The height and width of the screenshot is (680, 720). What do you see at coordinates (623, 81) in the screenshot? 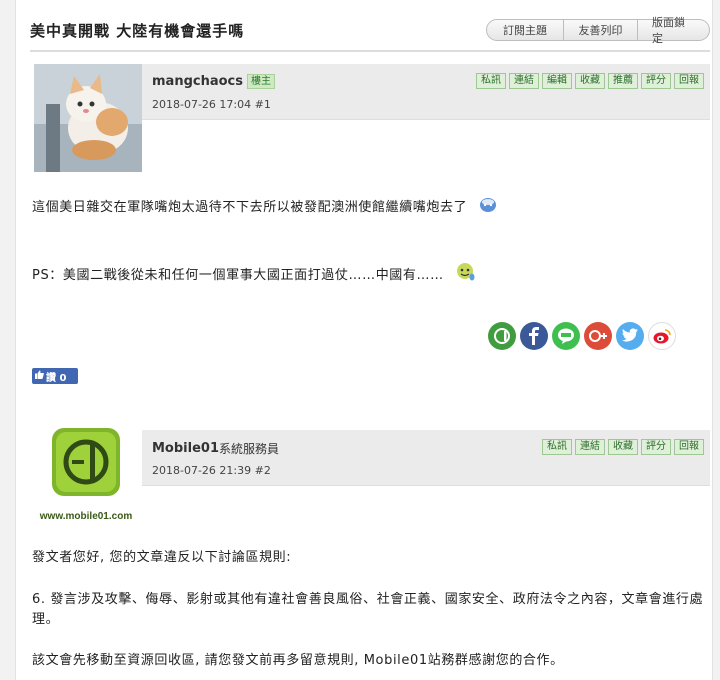
I see `recommend-button: 推薦` at bounding box center [623, 81].